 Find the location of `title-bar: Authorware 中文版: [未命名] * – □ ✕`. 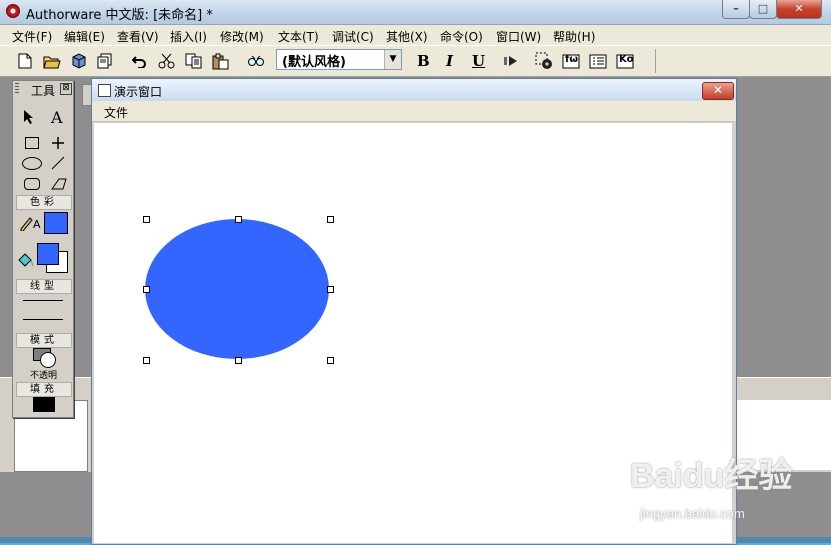

title-bar: Authorware 中文版: [未命名] * – □ ✕ is located at coordinates (415, 12).